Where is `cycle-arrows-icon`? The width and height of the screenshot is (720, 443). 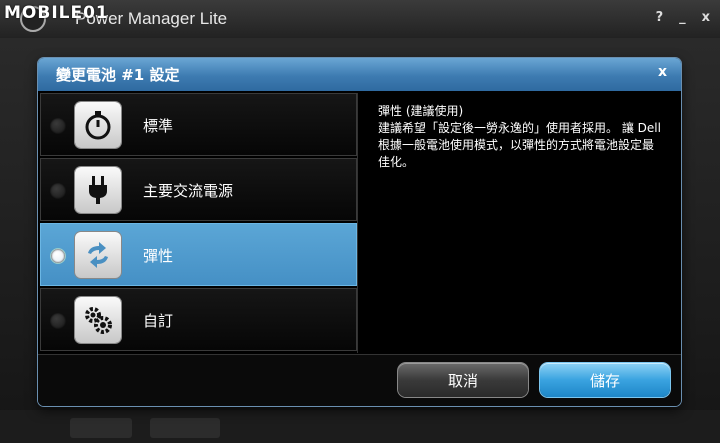
cycle-arrows-icon is located at coordinates (98, 255).